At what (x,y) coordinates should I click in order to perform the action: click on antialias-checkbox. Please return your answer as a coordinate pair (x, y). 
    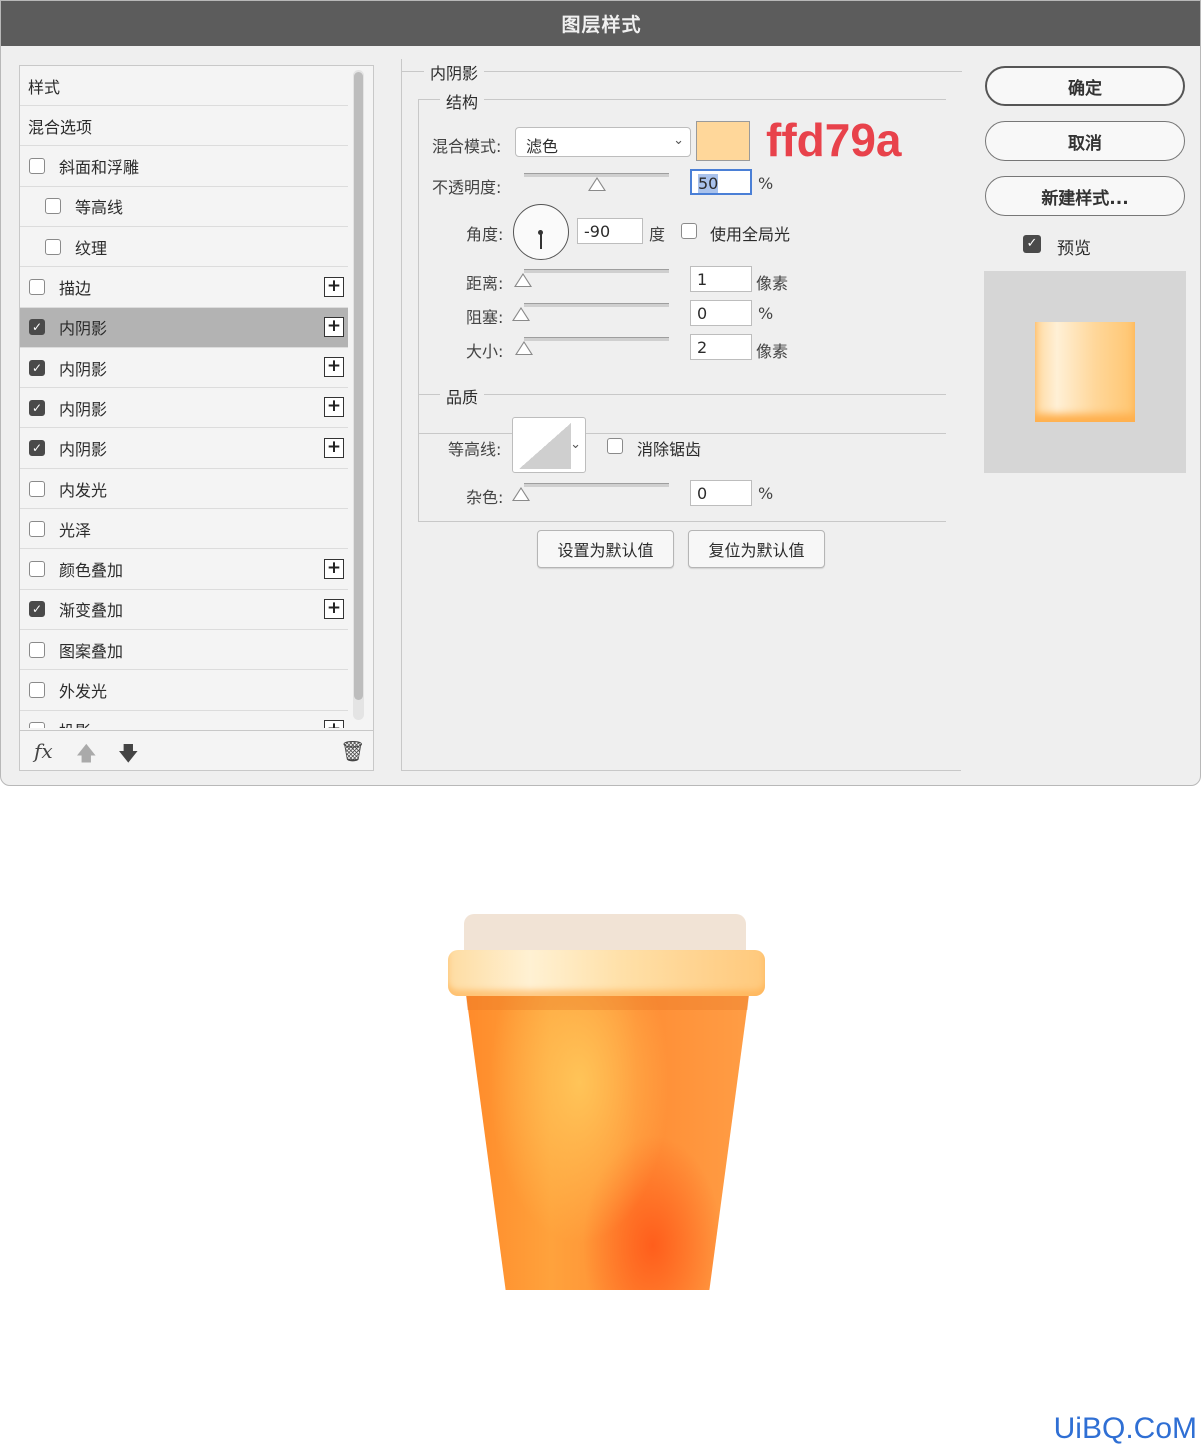
    Looking at the image, I should click on (615, 446).